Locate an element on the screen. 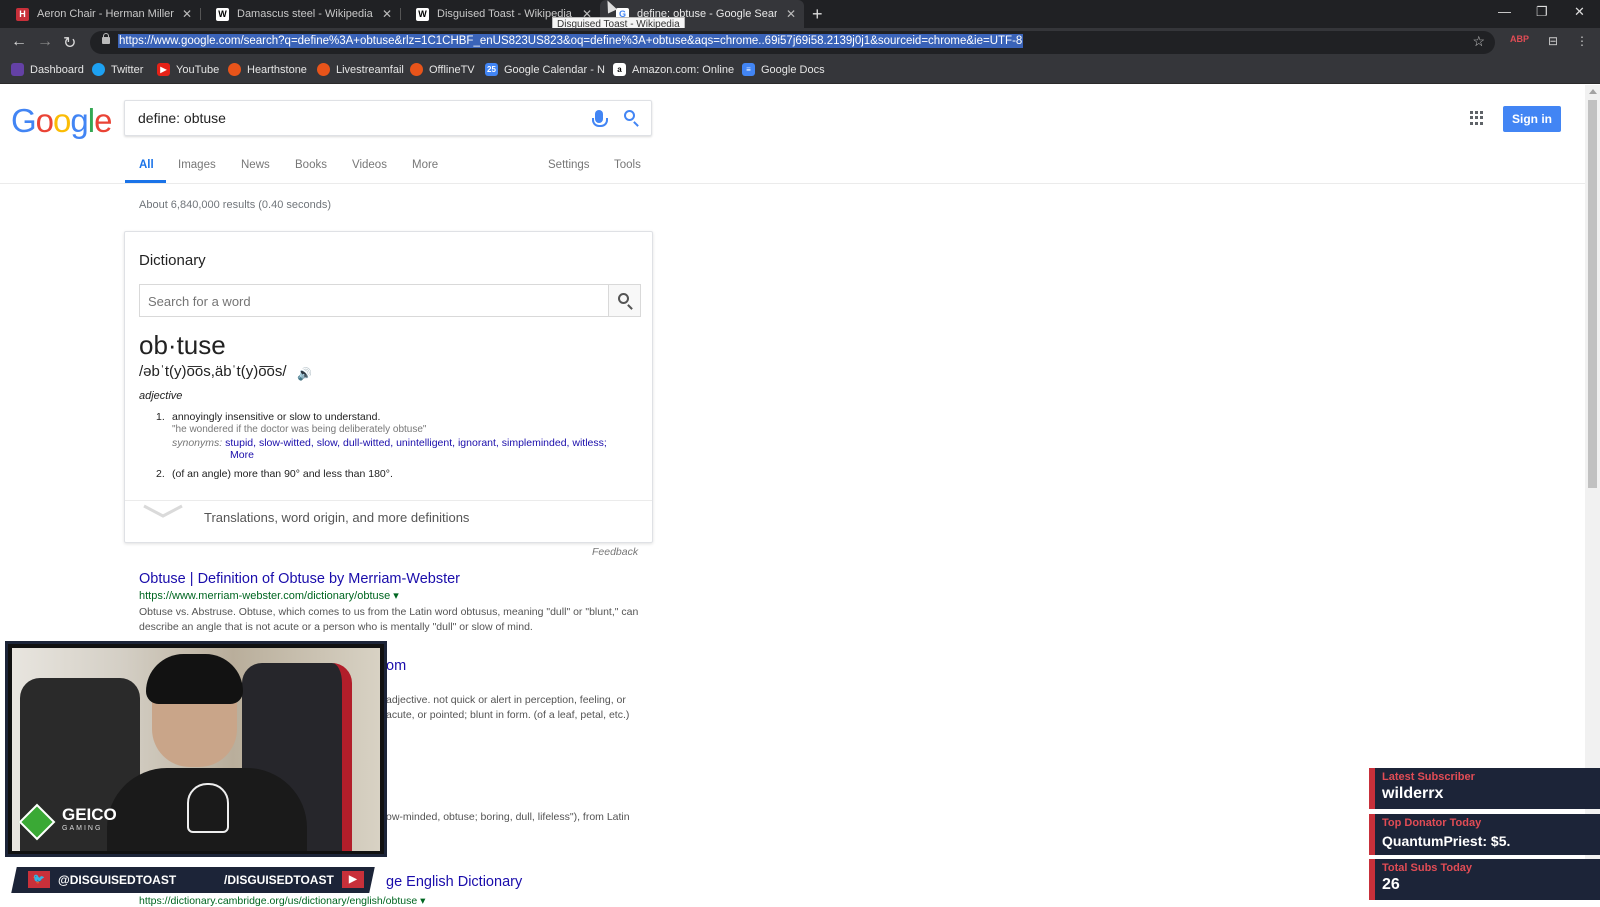  scroll-up-arrow-icon is located at coordinates (1593, 91).